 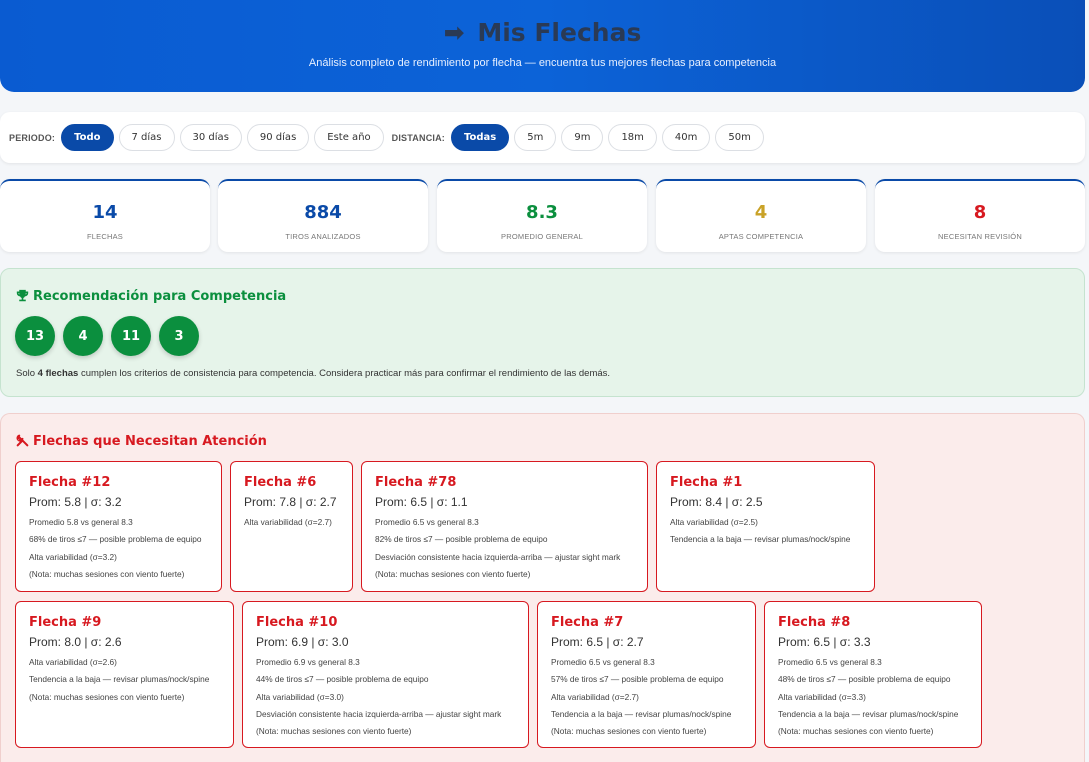 What do you see at coordinates (686, 137) in the screenshot?
I see `distancia-chip-40m: 40m` at bounding box center [686, 137].